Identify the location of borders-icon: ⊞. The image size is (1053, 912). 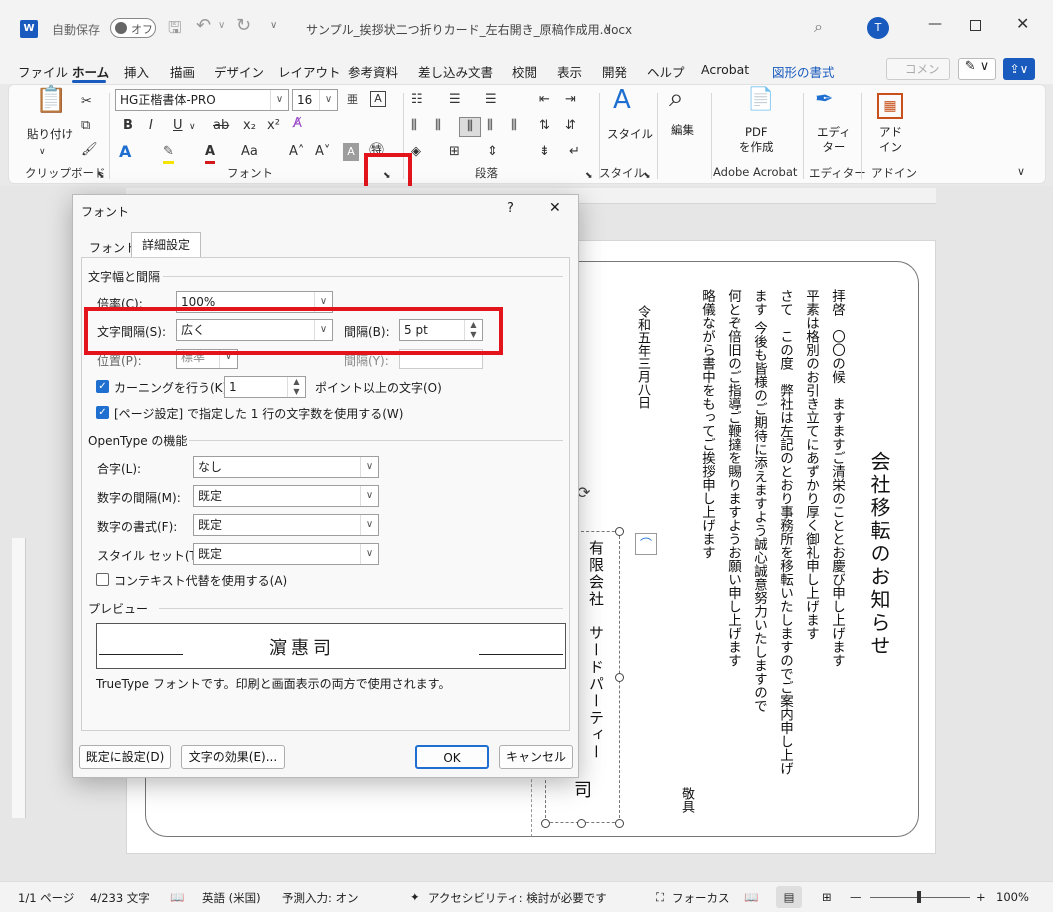
(454, 152).